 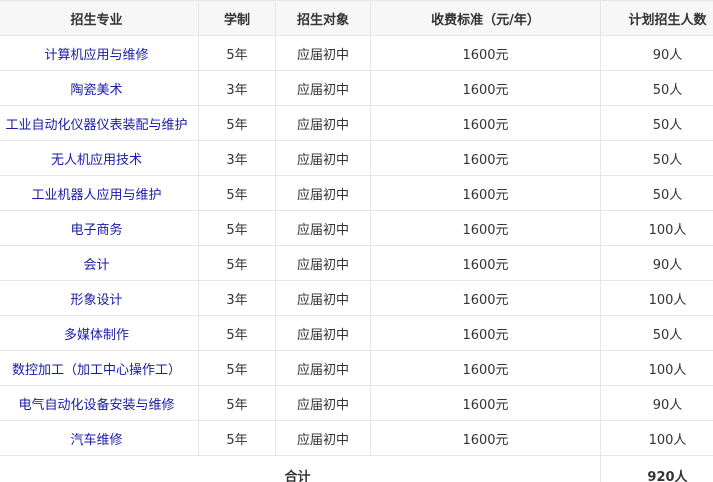 I want to click on table-row: 陶瓷美术 3年 应届初中 1600元 50人, so click(x=356, y=88).